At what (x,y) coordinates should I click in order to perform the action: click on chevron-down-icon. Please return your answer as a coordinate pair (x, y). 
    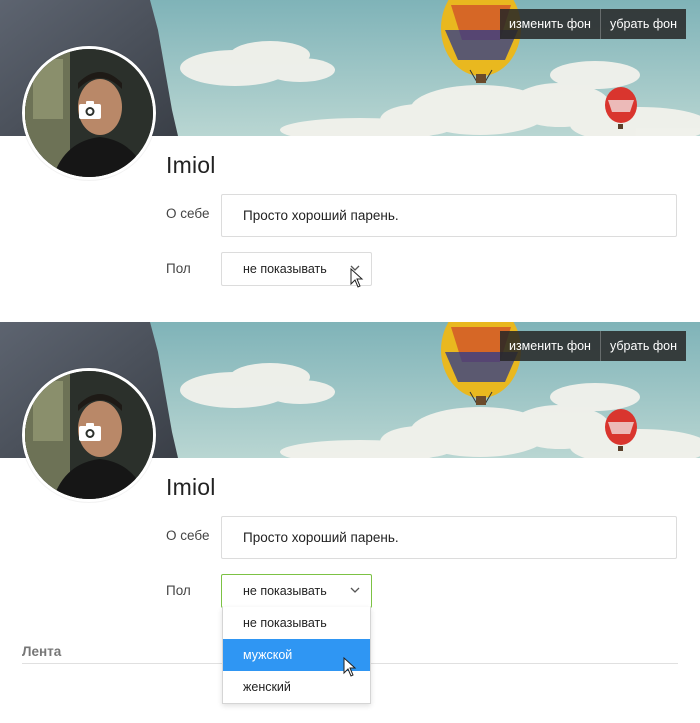
    Looking at the image, I should click on (355, 590).